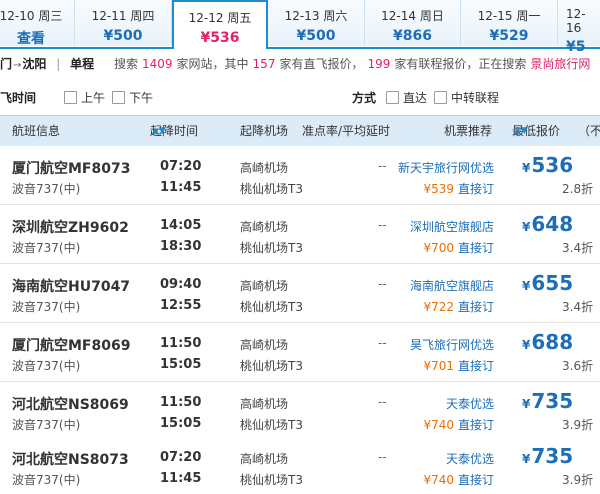  Describe the element at coordinates (509, 23) in the screenshot. I see `date-tab-5: 12-15 周一 ¥529` at that location.